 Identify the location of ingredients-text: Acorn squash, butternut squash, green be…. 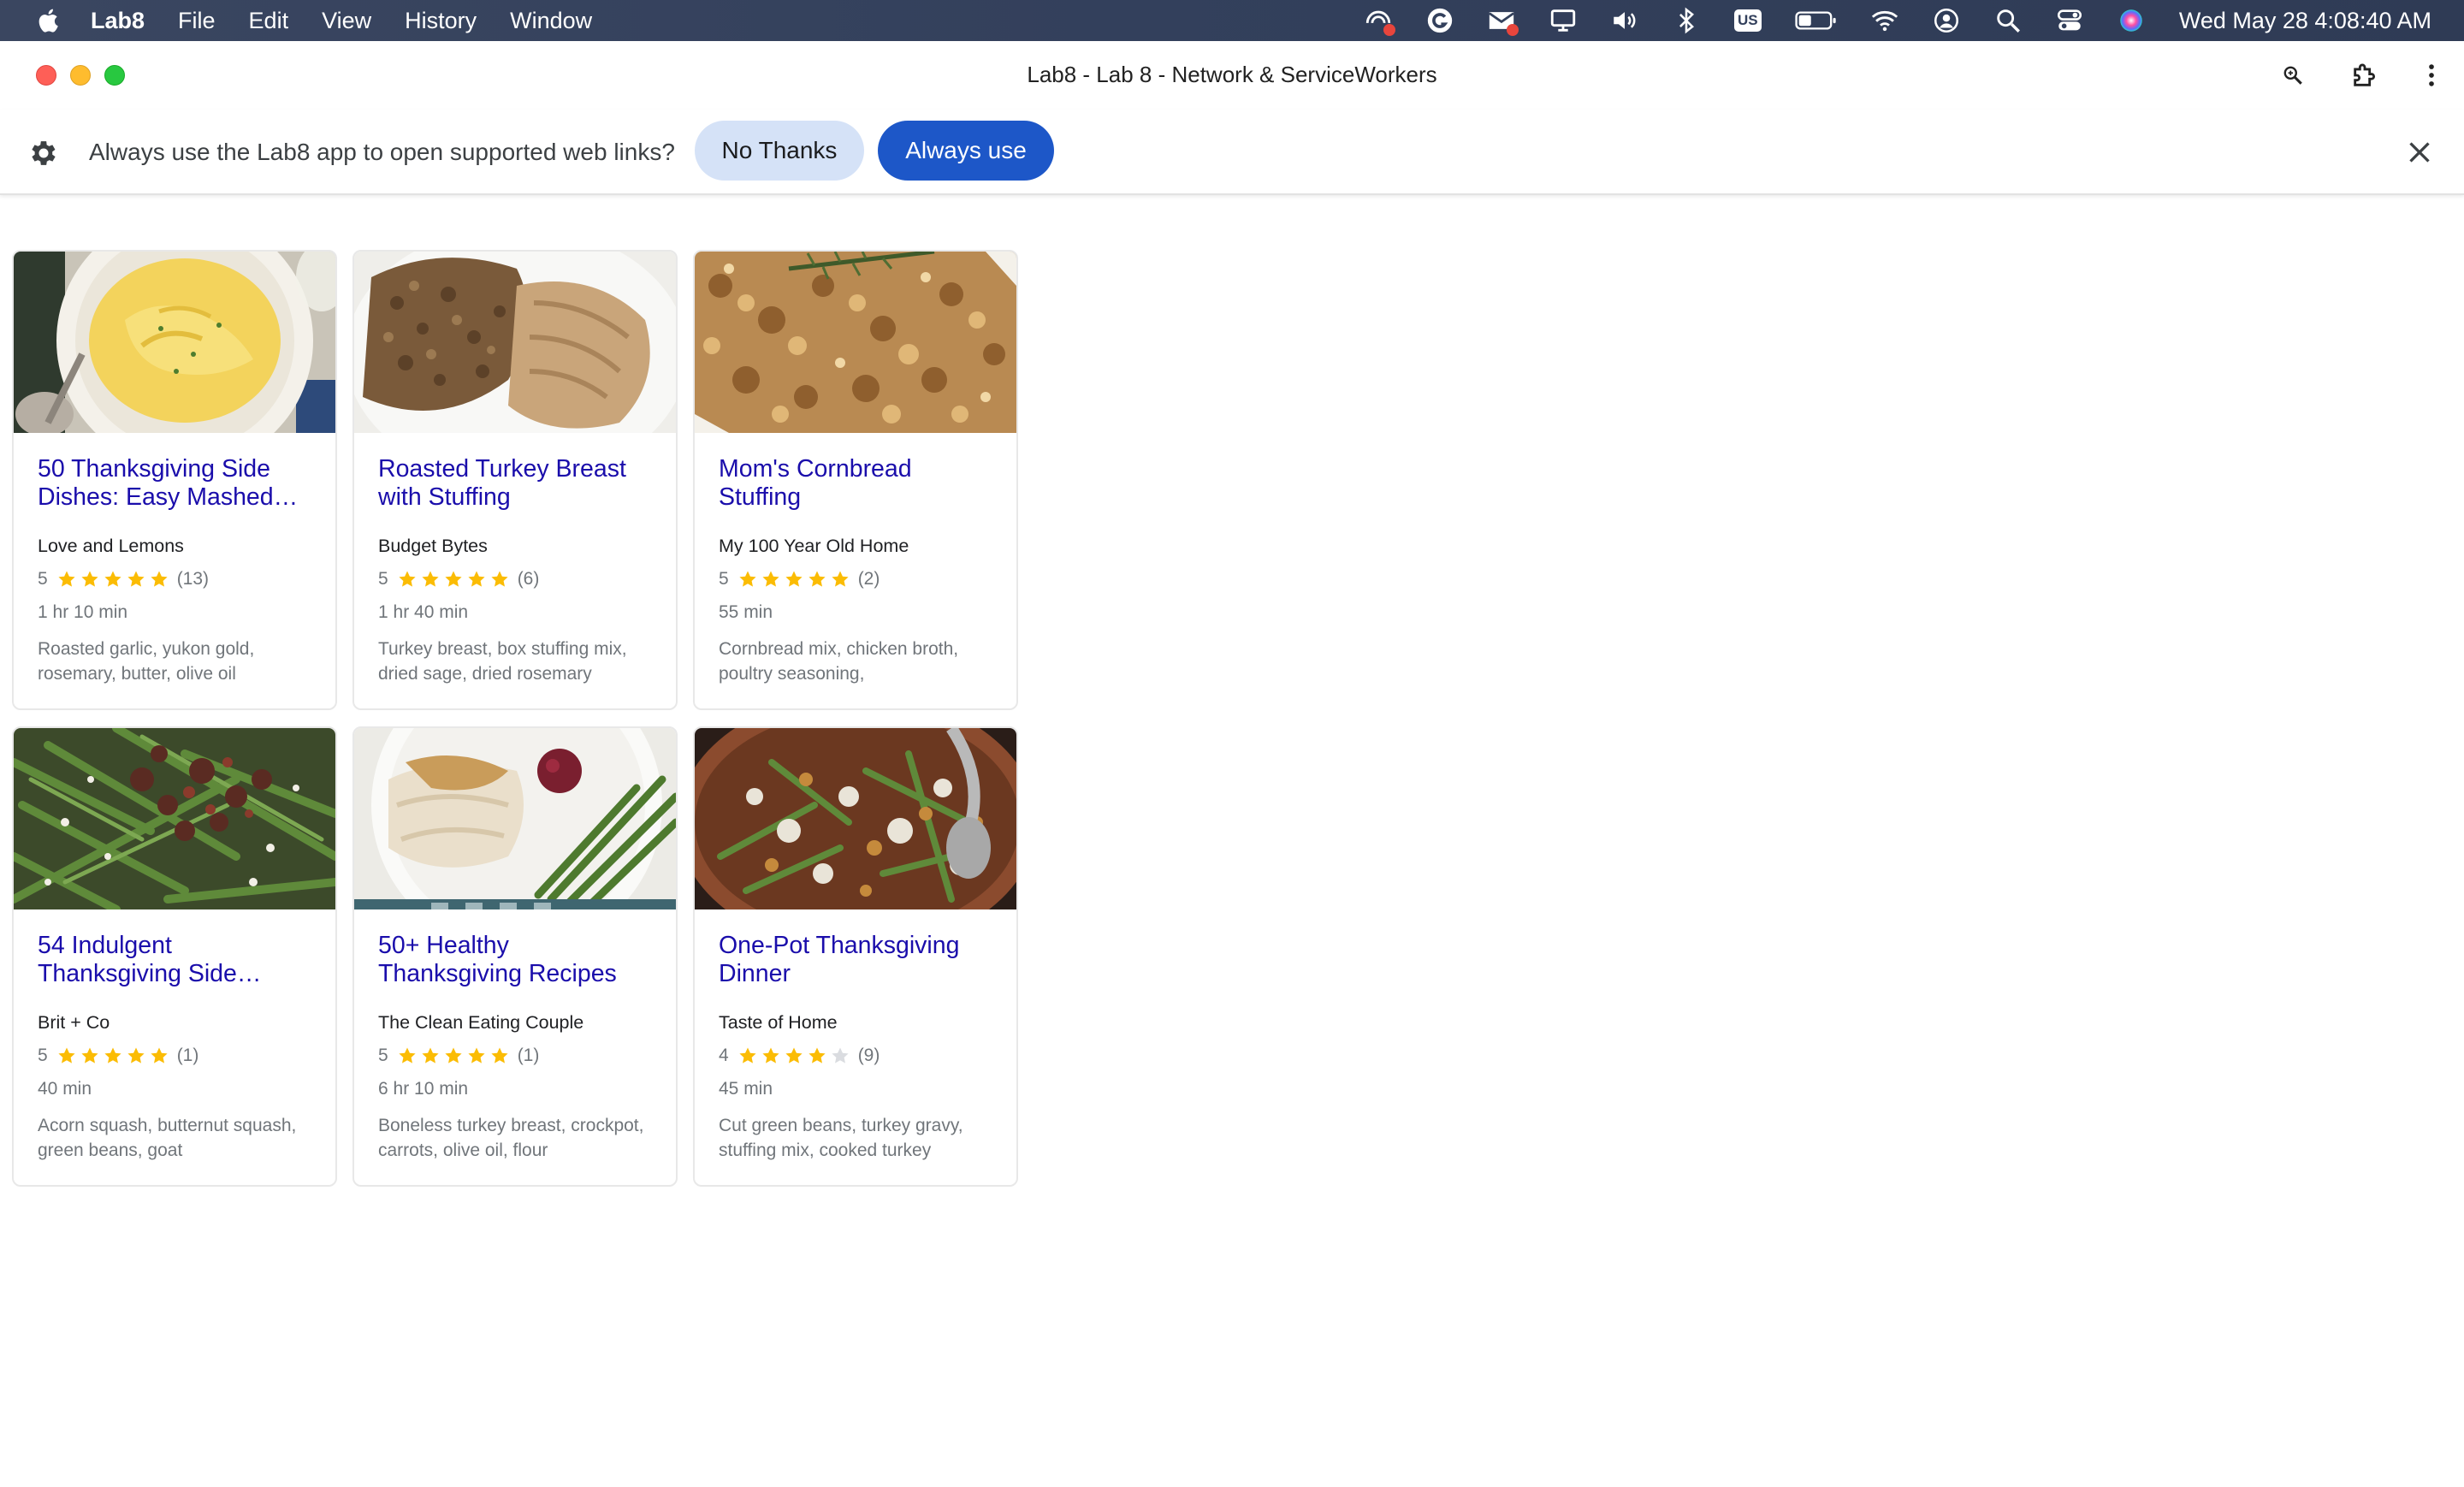
(167, 1138).